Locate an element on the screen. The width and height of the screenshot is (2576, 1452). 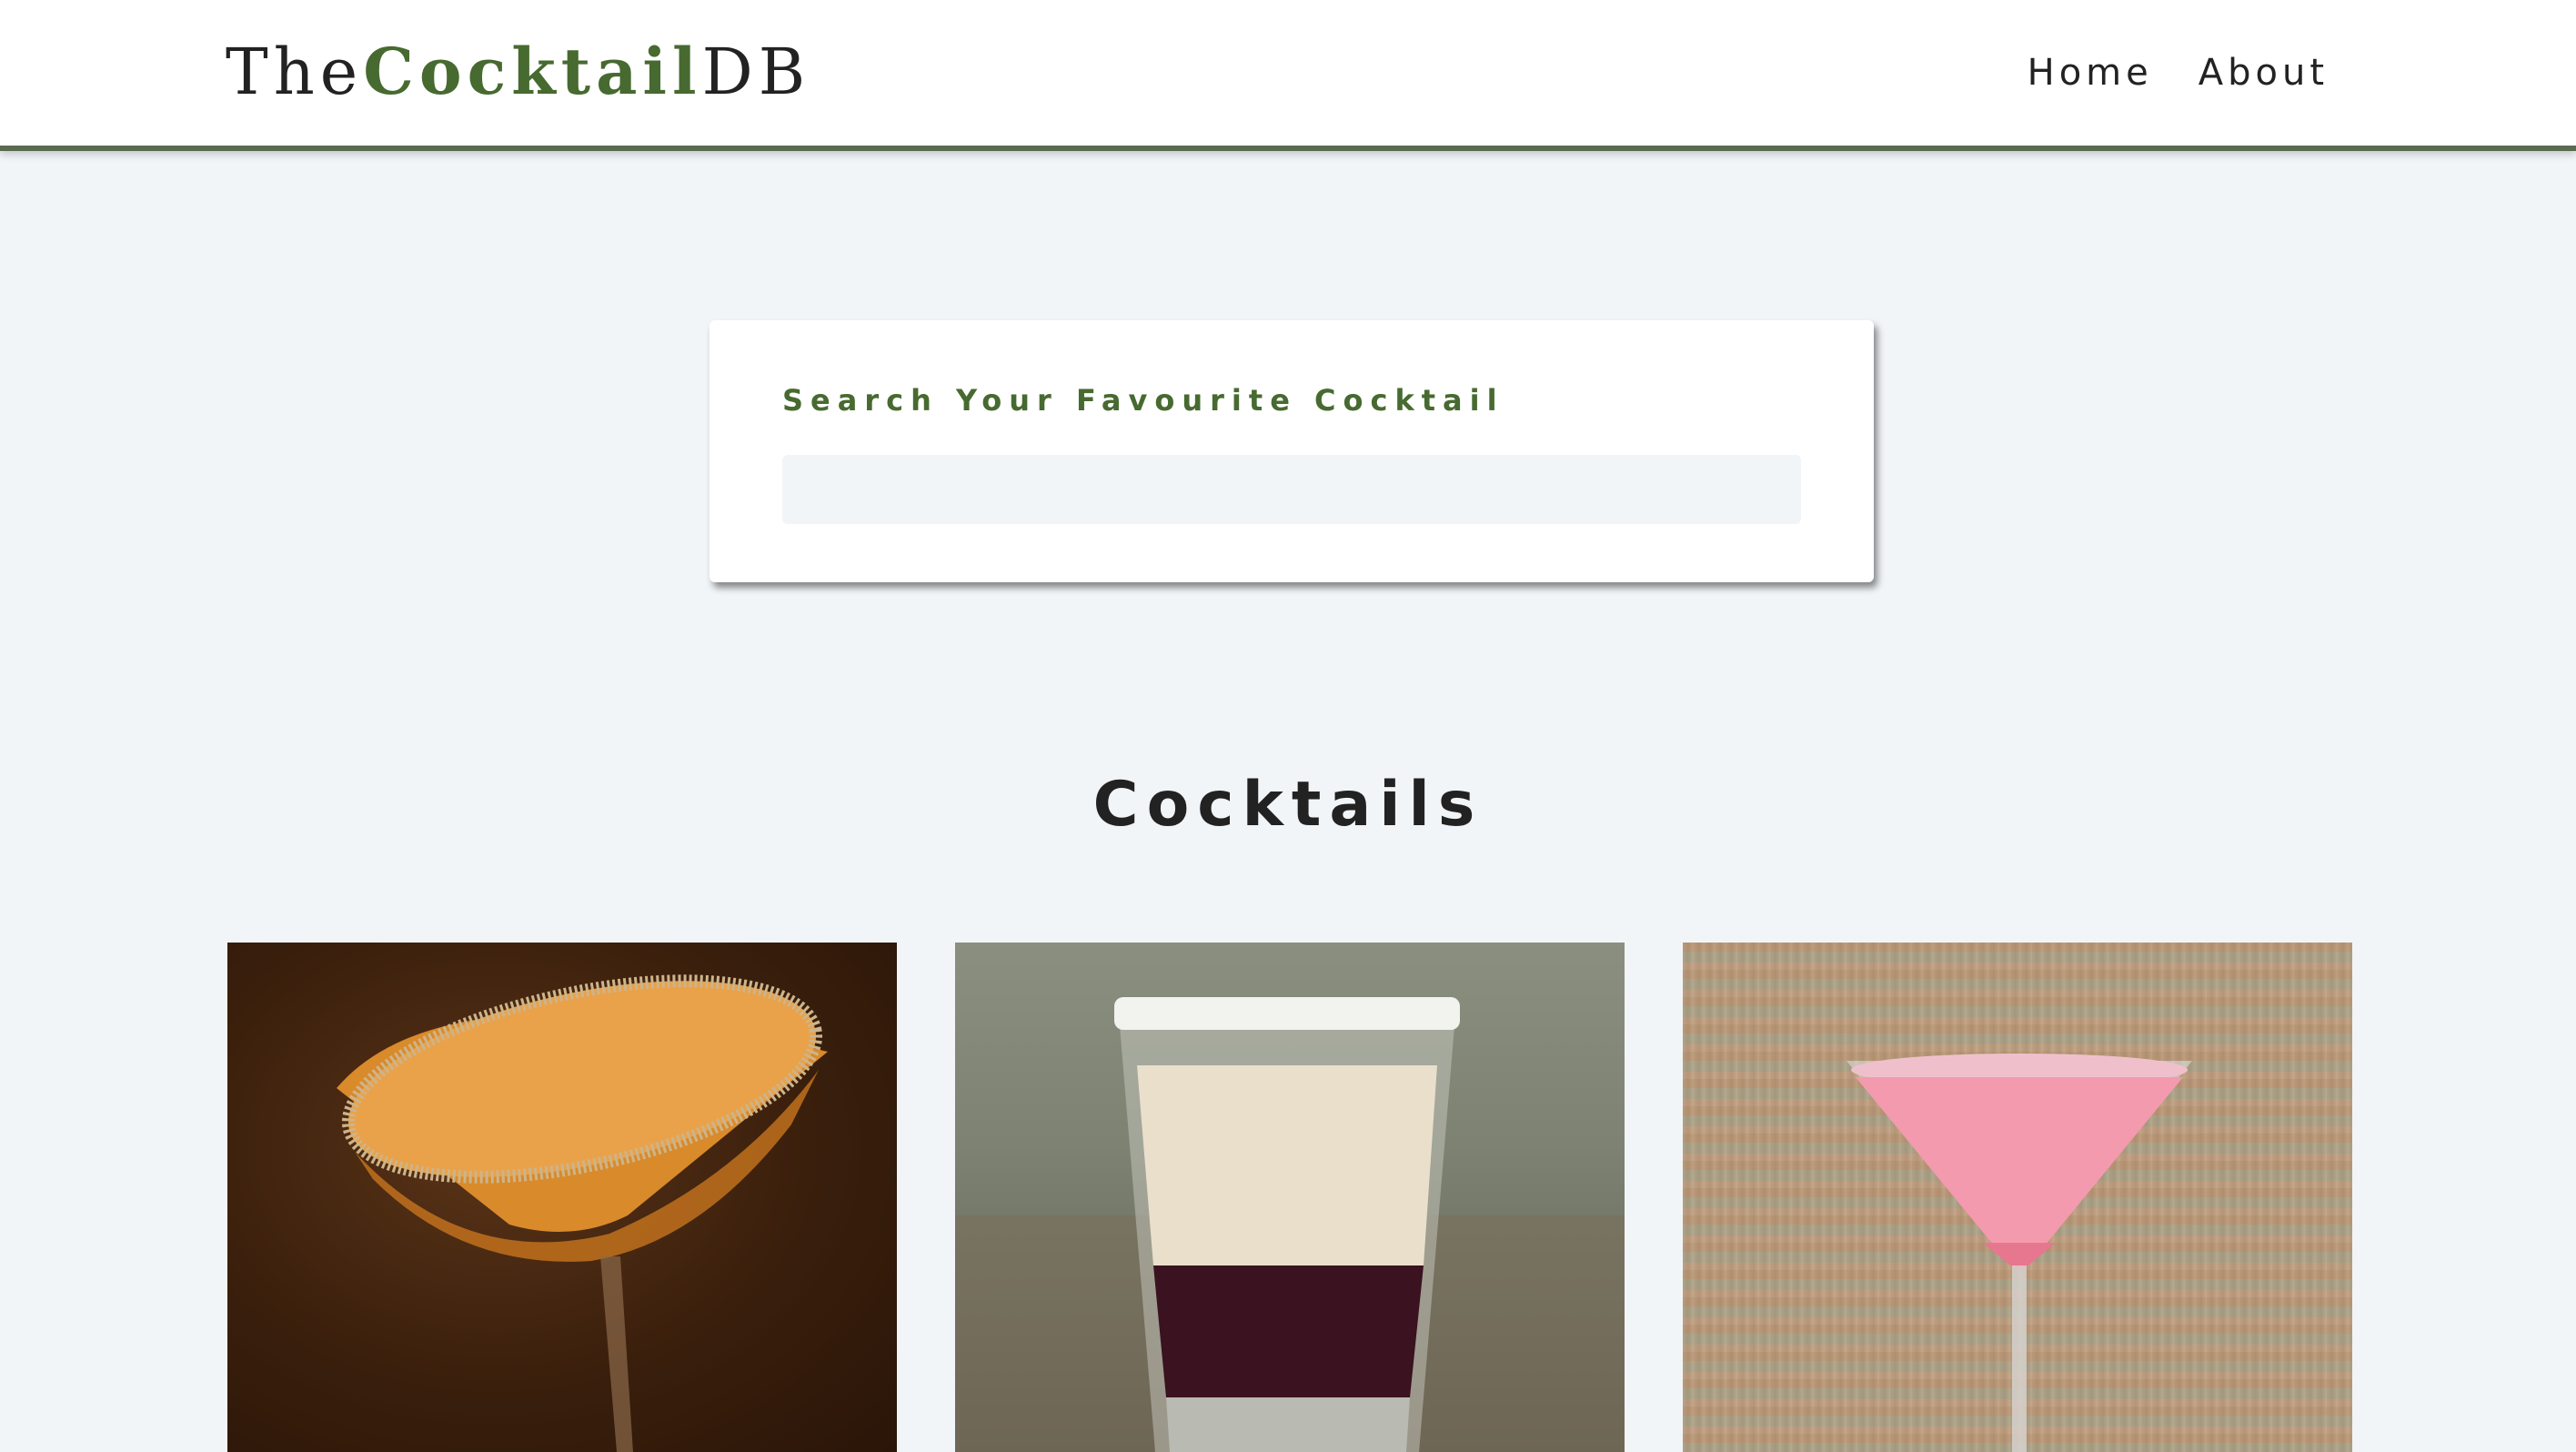
nav-links: Home About is located at coordinates (2178, 72).